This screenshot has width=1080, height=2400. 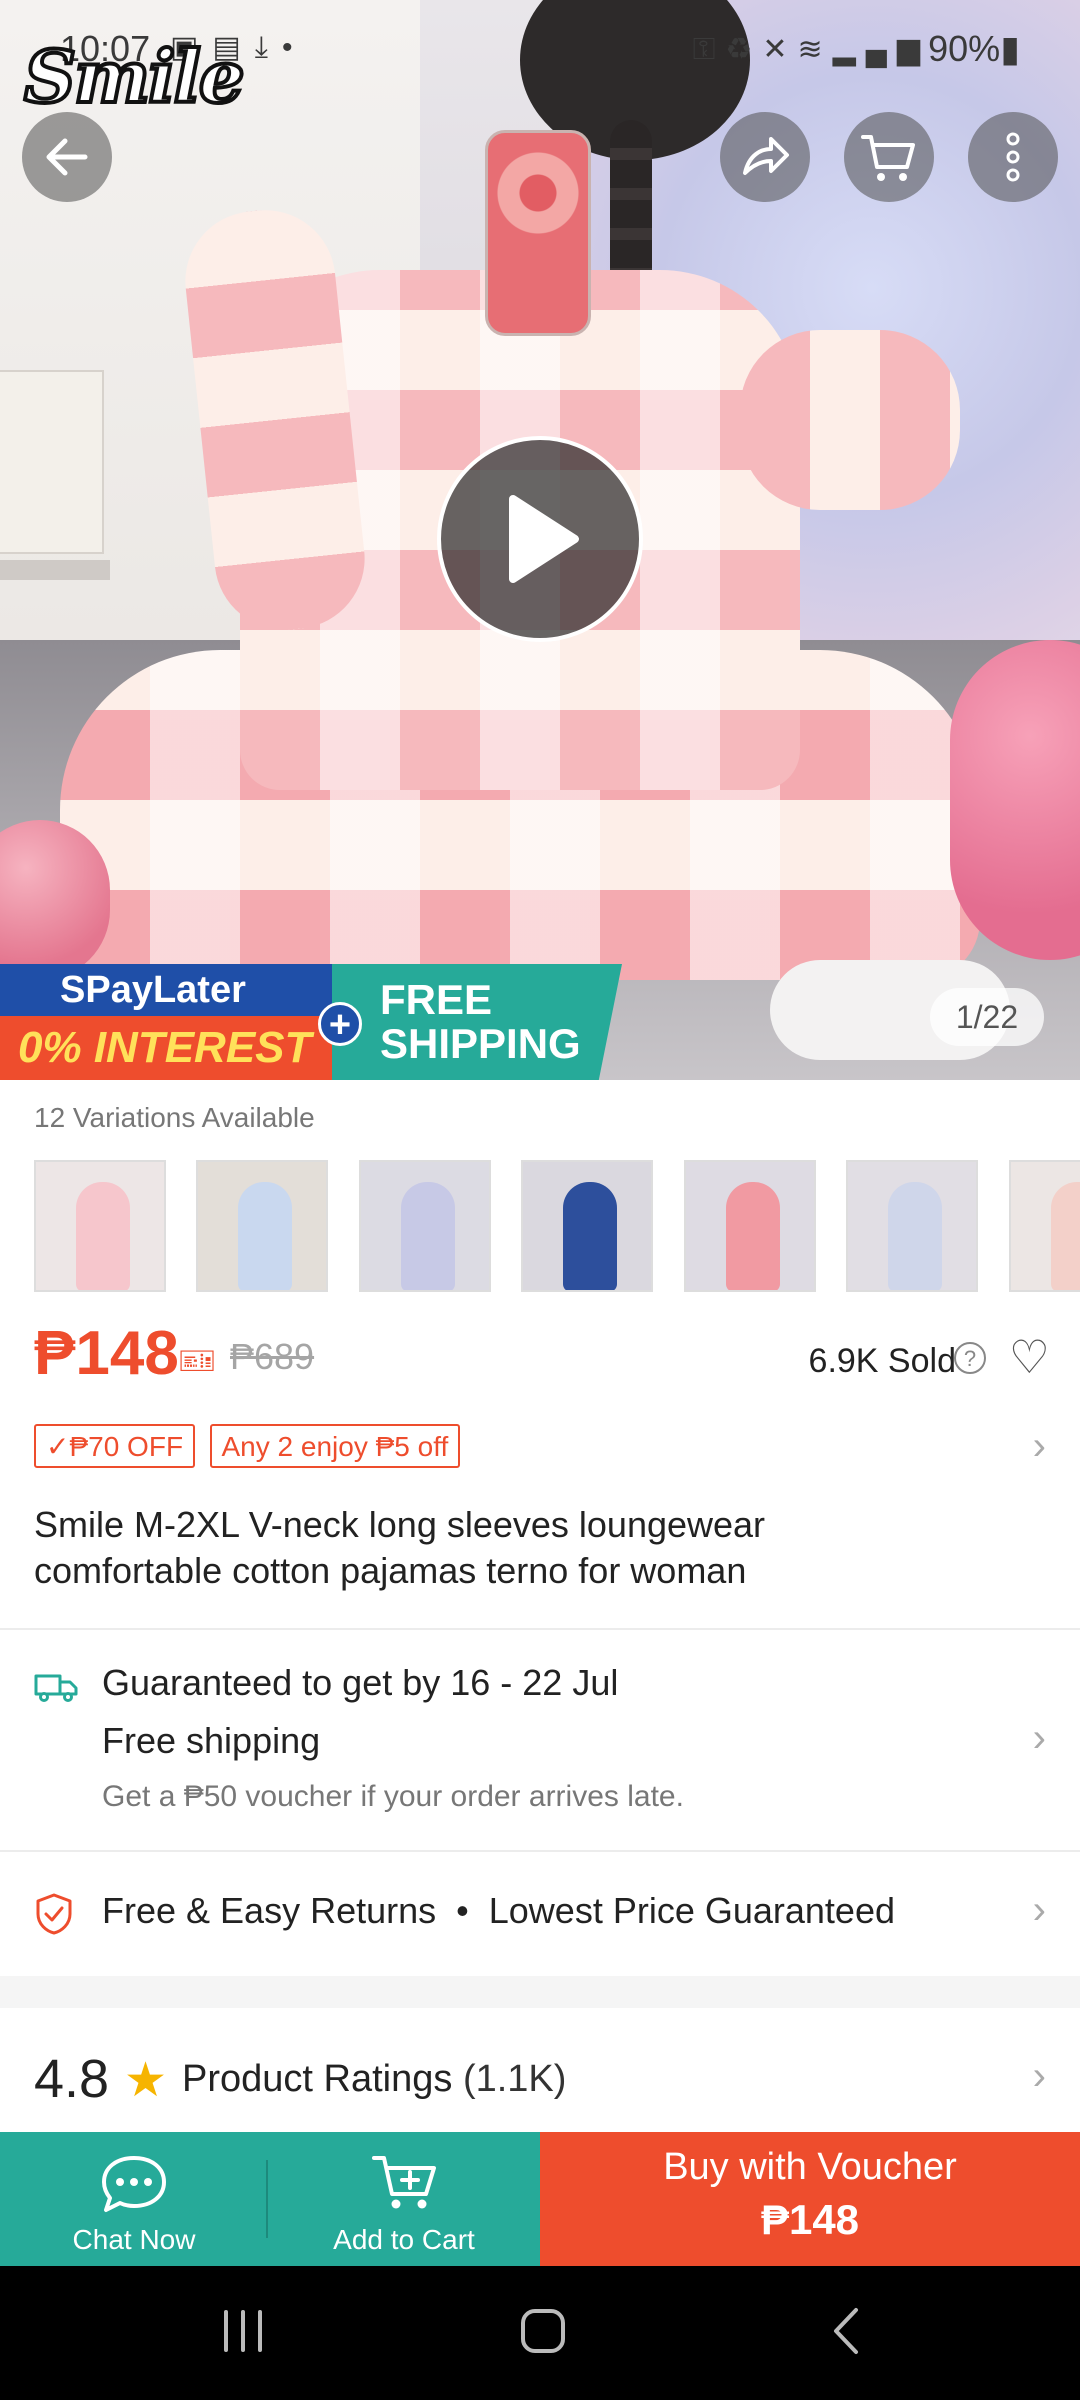 What do you see at coordinates (211, 1740) in the screenshot?
I see `free-shipping-text: Free shipping` at bounding box center [211, 1740].